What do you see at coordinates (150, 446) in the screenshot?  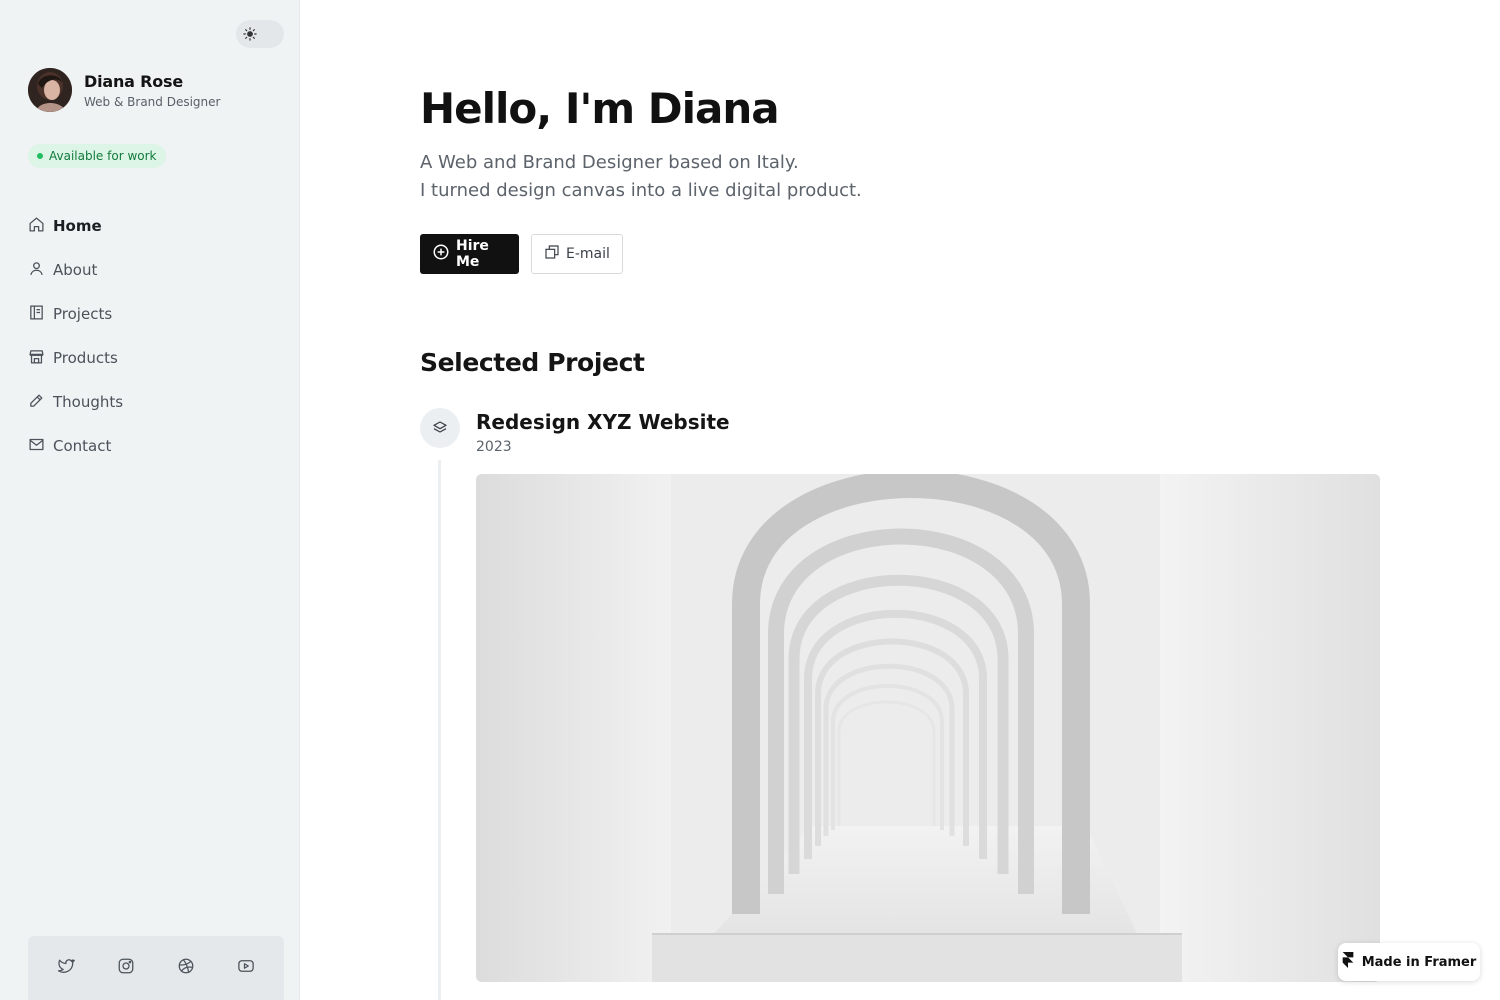 I see `sidebar-item-contact: Contact` at bounding box center [150, 446].